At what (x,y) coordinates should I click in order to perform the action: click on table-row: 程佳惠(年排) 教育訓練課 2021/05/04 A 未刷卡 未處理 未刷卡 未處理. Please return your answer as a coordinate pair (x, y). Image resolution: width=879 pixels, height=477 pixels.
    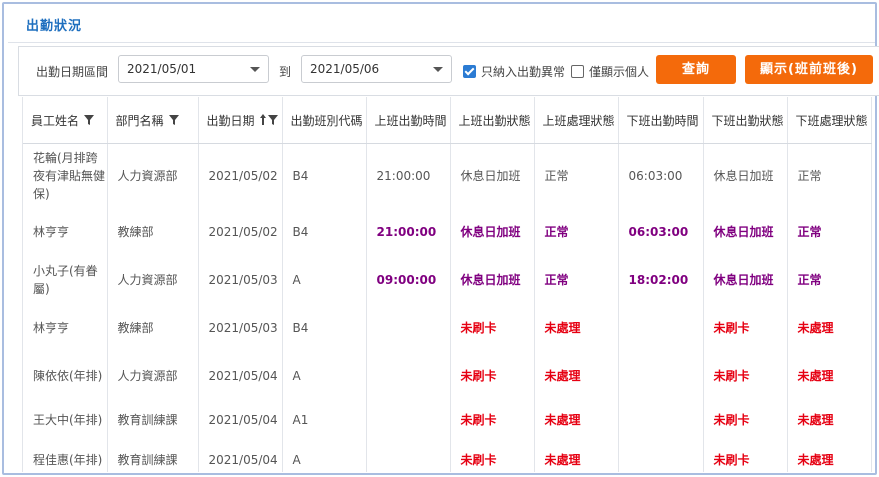
    Looking at the image, I should click on (447, 455).